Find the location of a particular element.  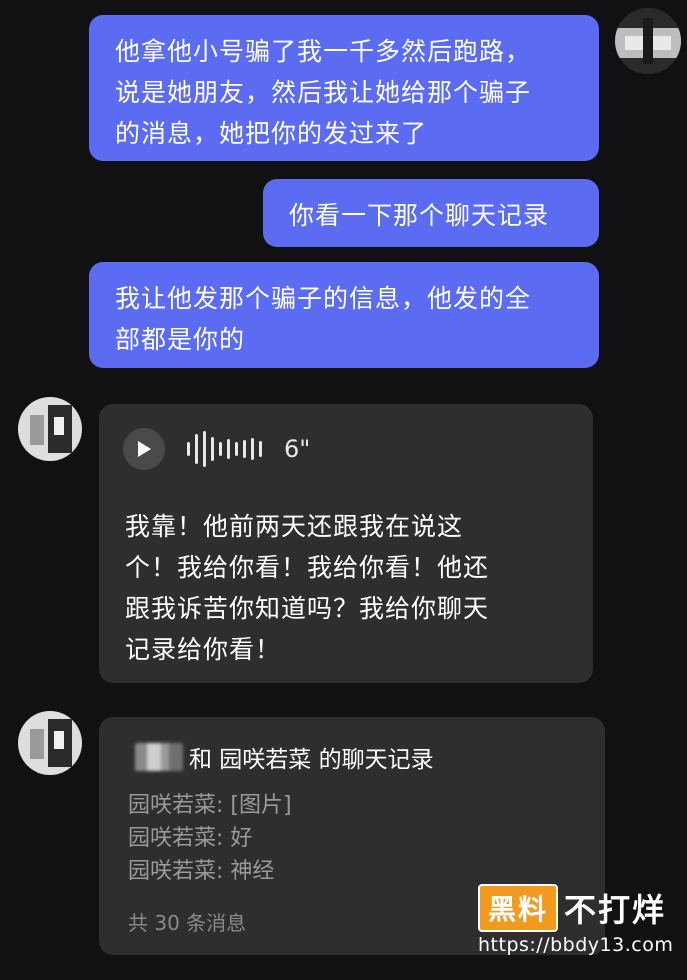

voice-waveform is located at coordinates (224, 449).